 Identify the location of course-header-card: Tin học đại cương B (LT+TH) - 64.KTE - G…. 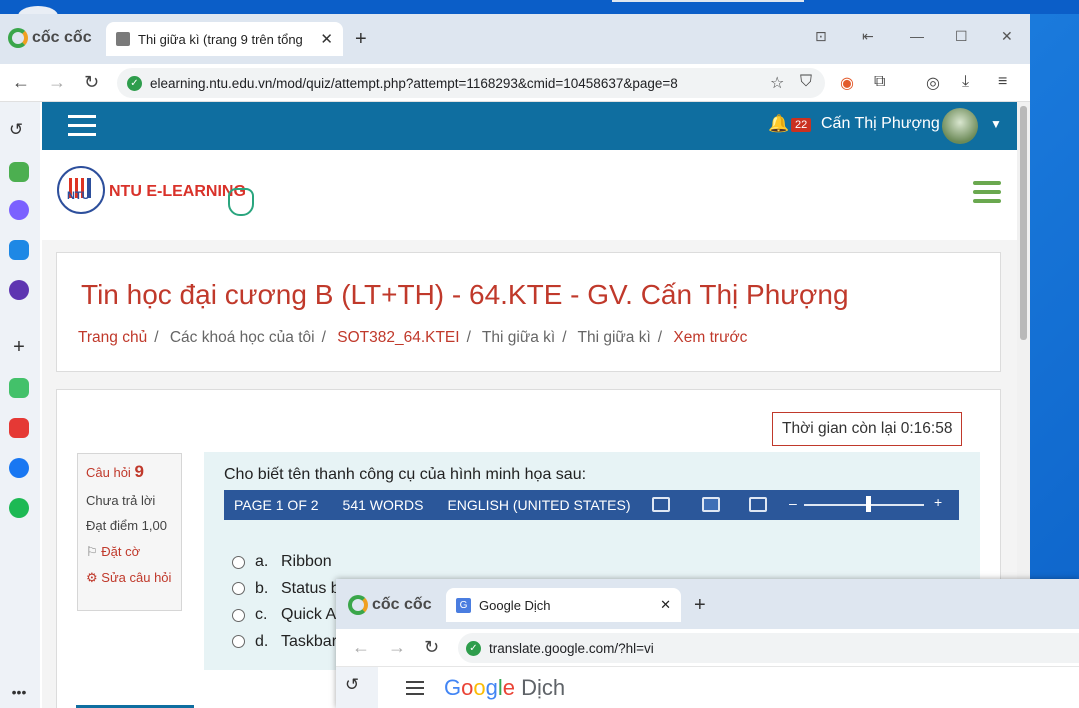
(528, 312).